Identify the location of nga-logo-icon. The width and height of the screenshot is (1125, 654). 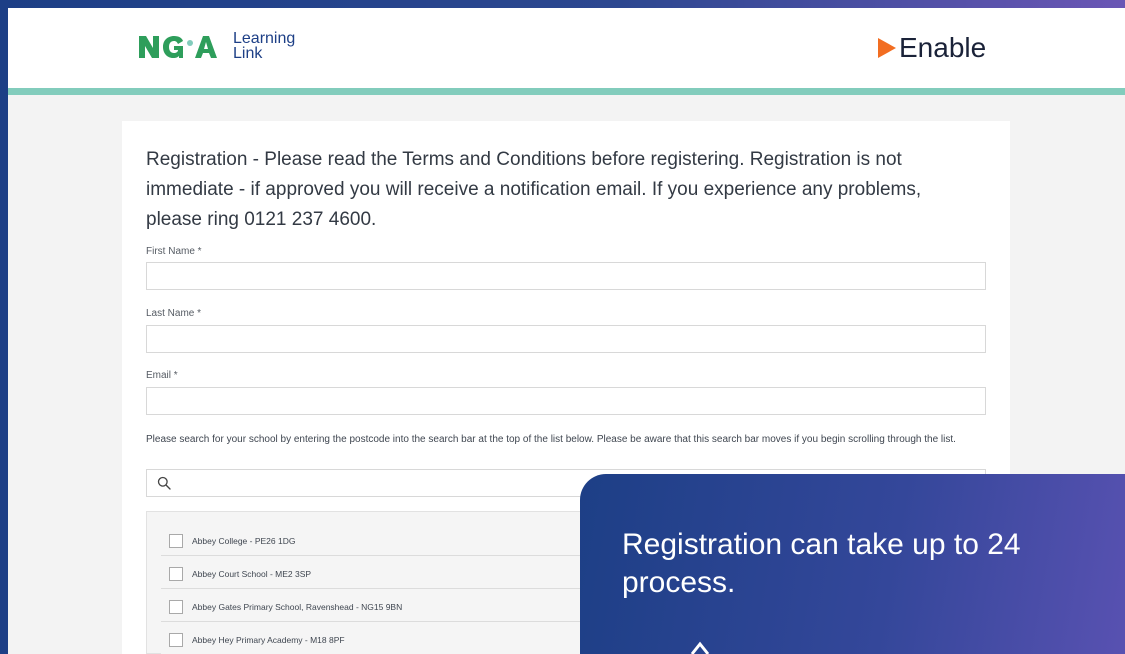
(178, 47).